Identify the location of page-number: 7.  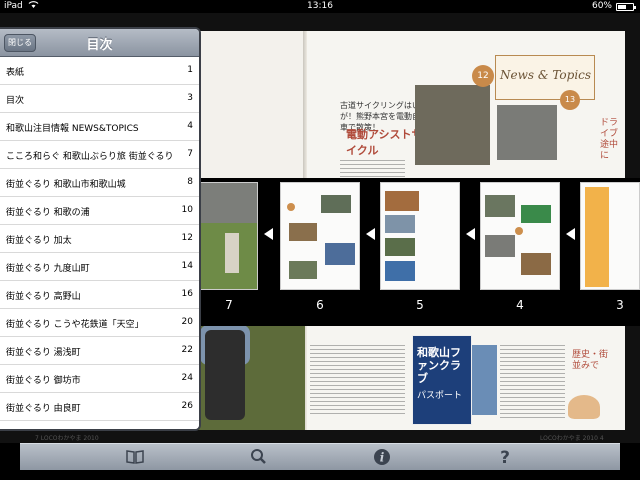
(229, 305).